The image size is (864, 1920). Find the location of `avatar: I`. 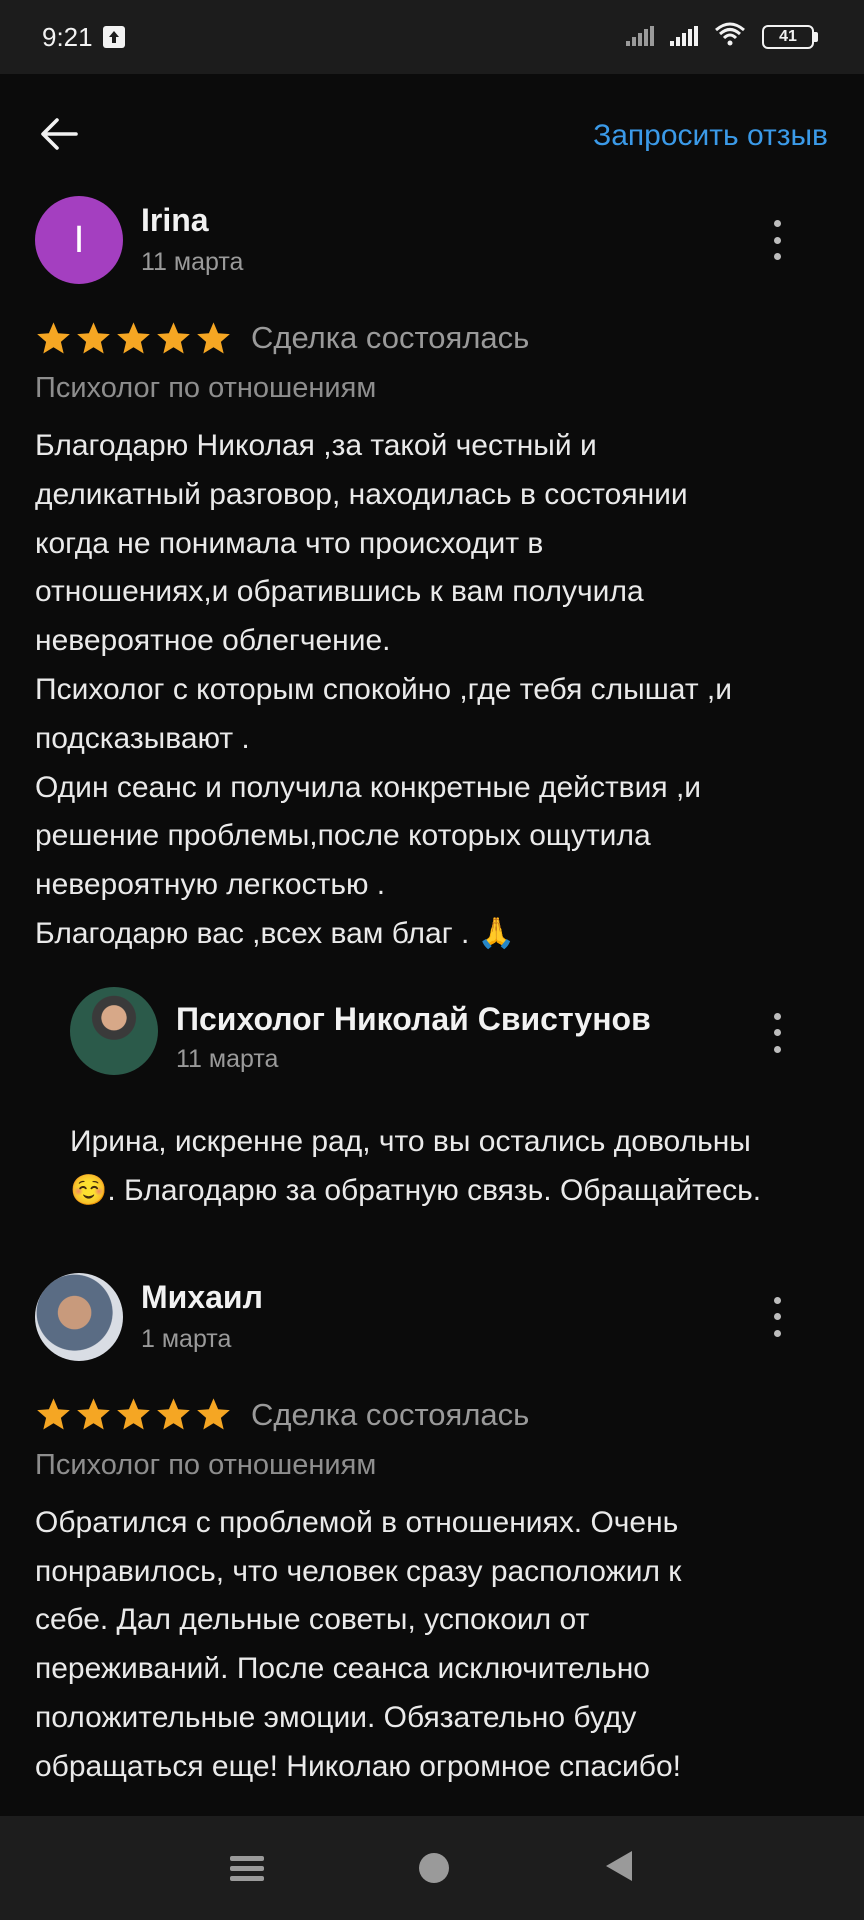

avatar: I is located at coordinates (79, 240).